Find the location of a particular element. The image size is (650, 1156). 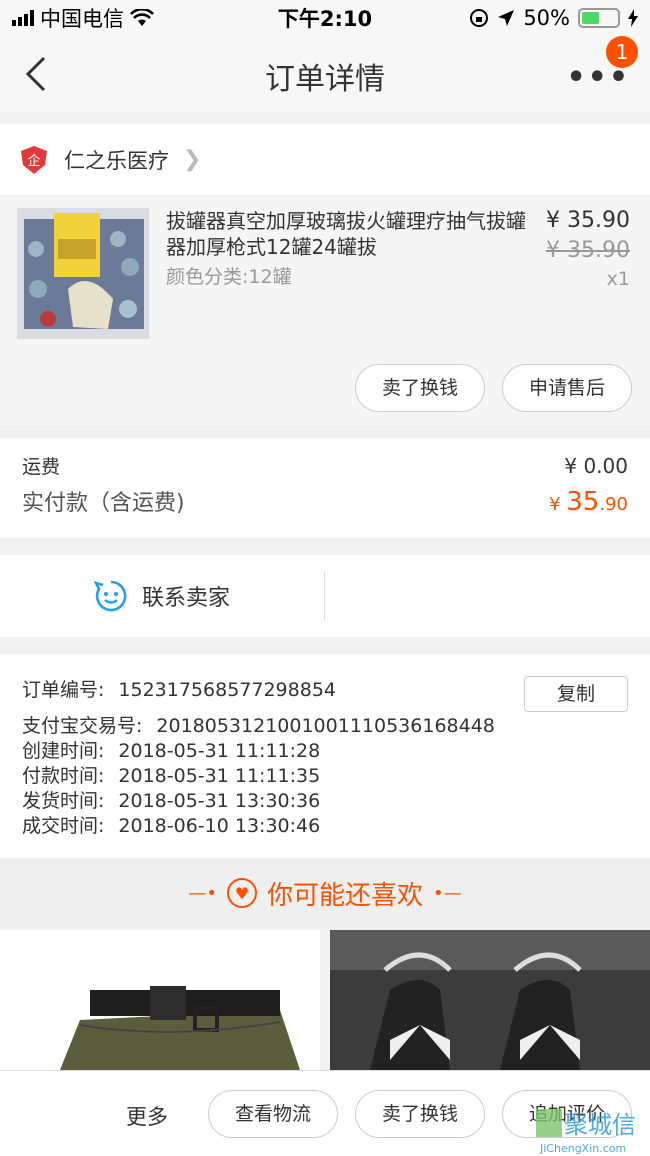

battery-icon is located at coordinates (599, 18).